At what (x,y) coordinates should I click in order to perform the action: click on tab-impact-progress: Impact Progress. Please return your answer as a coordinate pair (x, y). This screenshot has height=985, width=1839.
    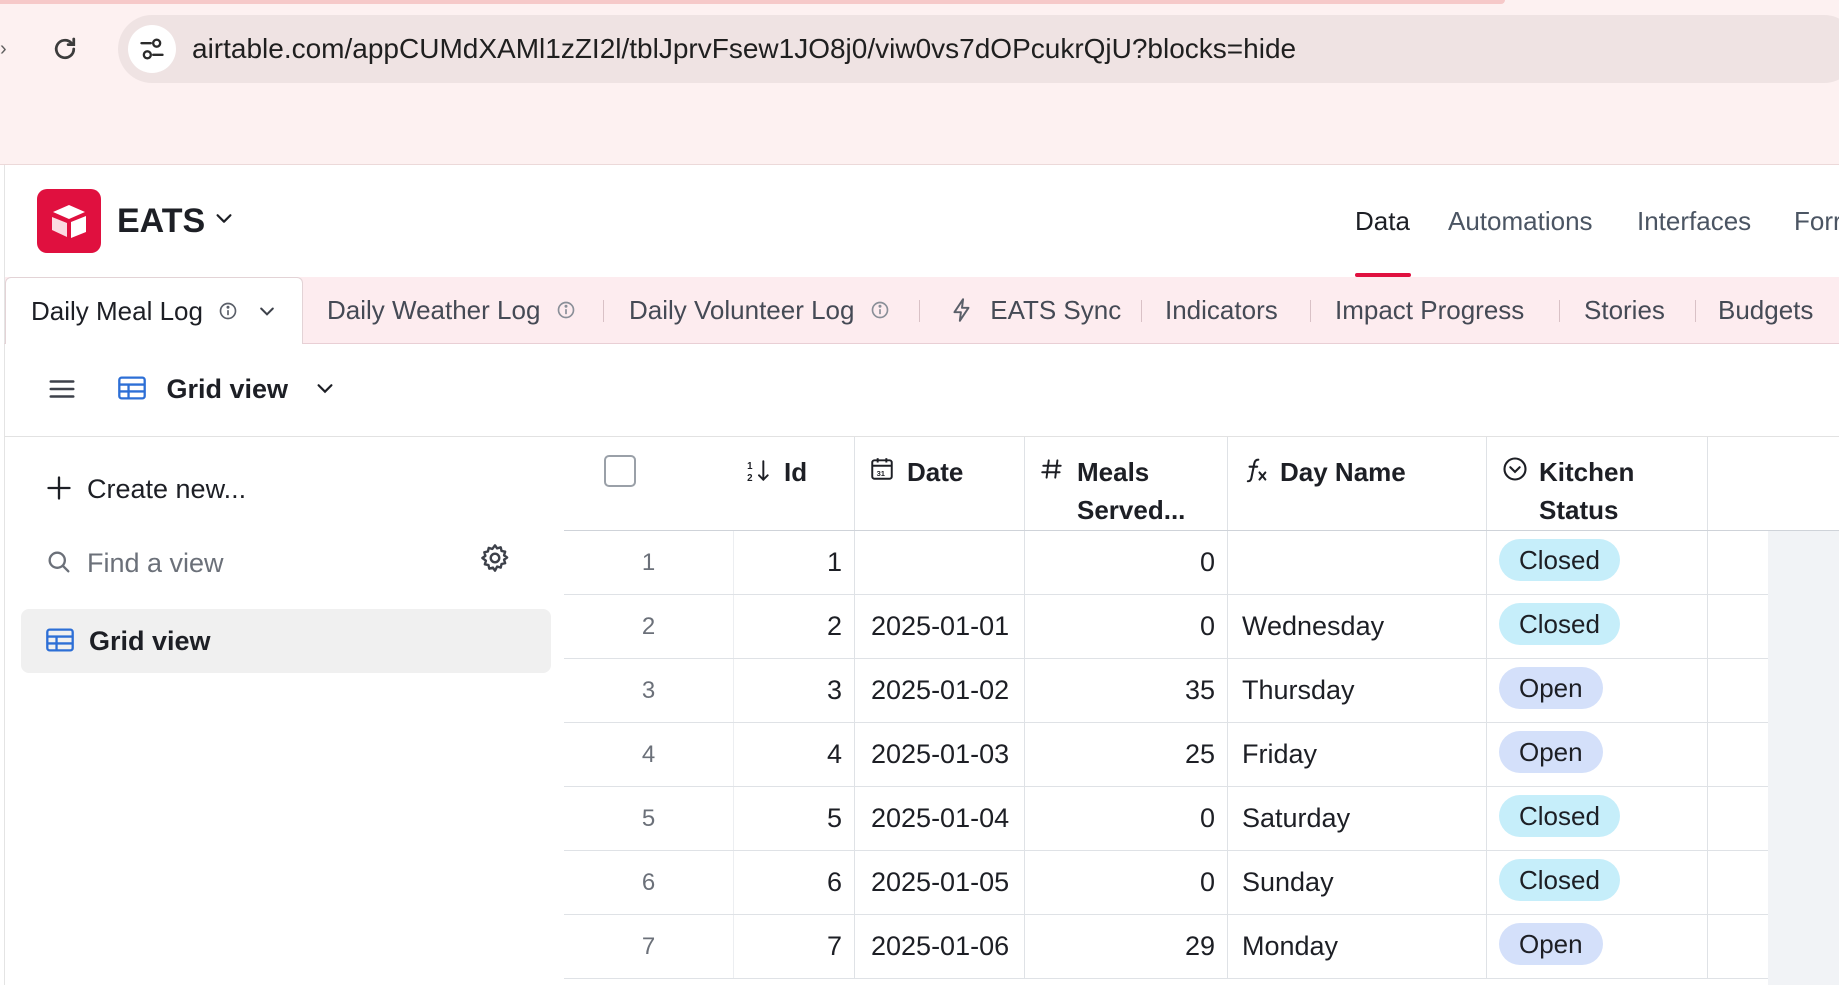
    Looking at the image, I should click on (1429, 310).